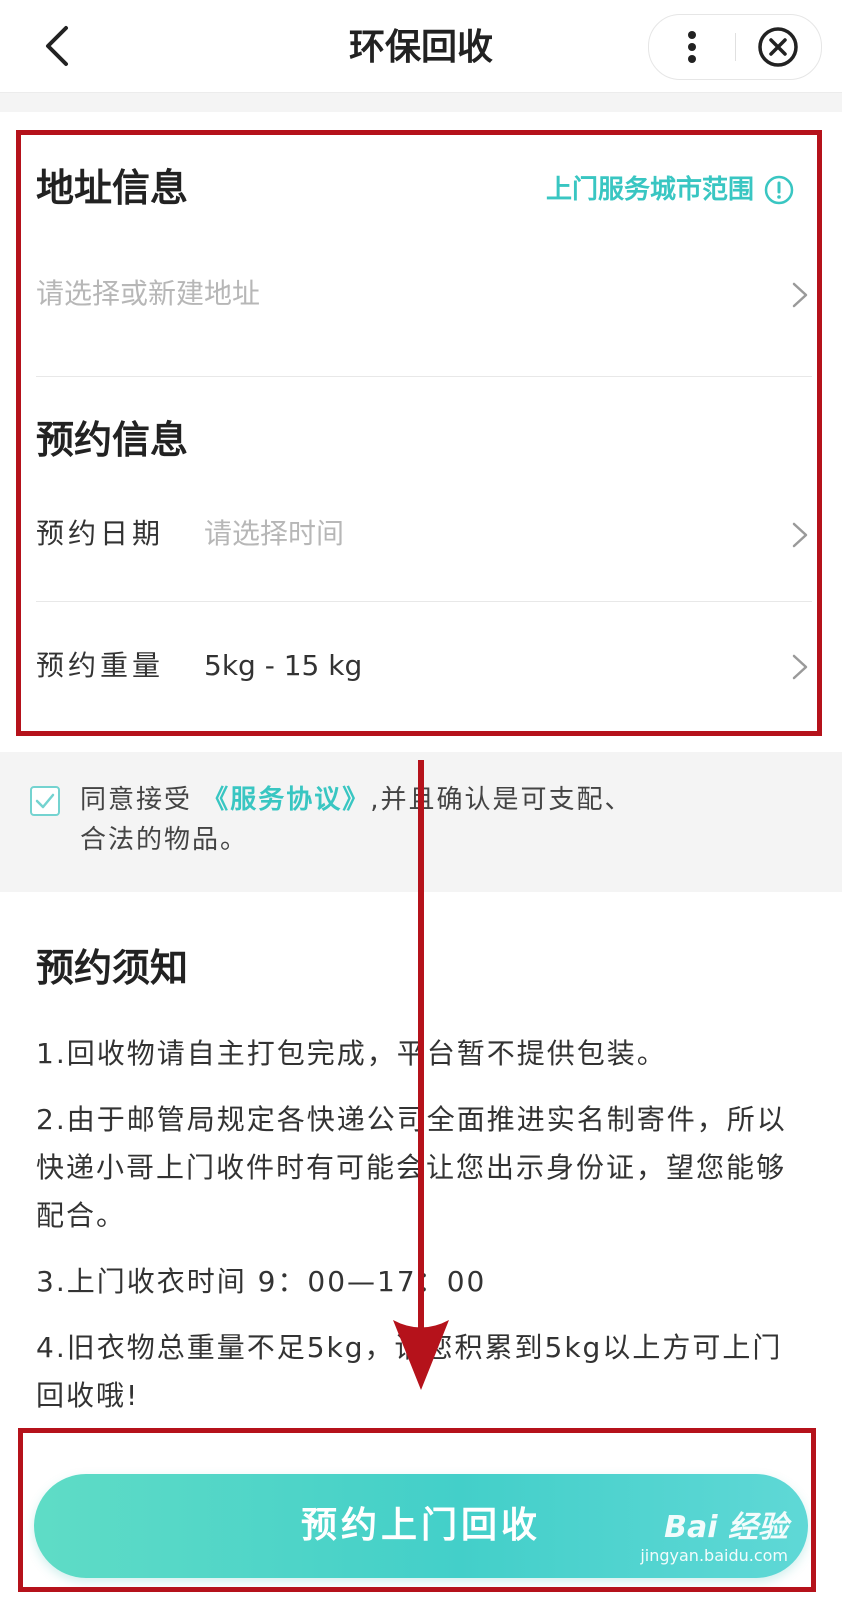  I want to click on booking-weight-row: 预约重量 5kg - 15 kg, so click(424, 668).